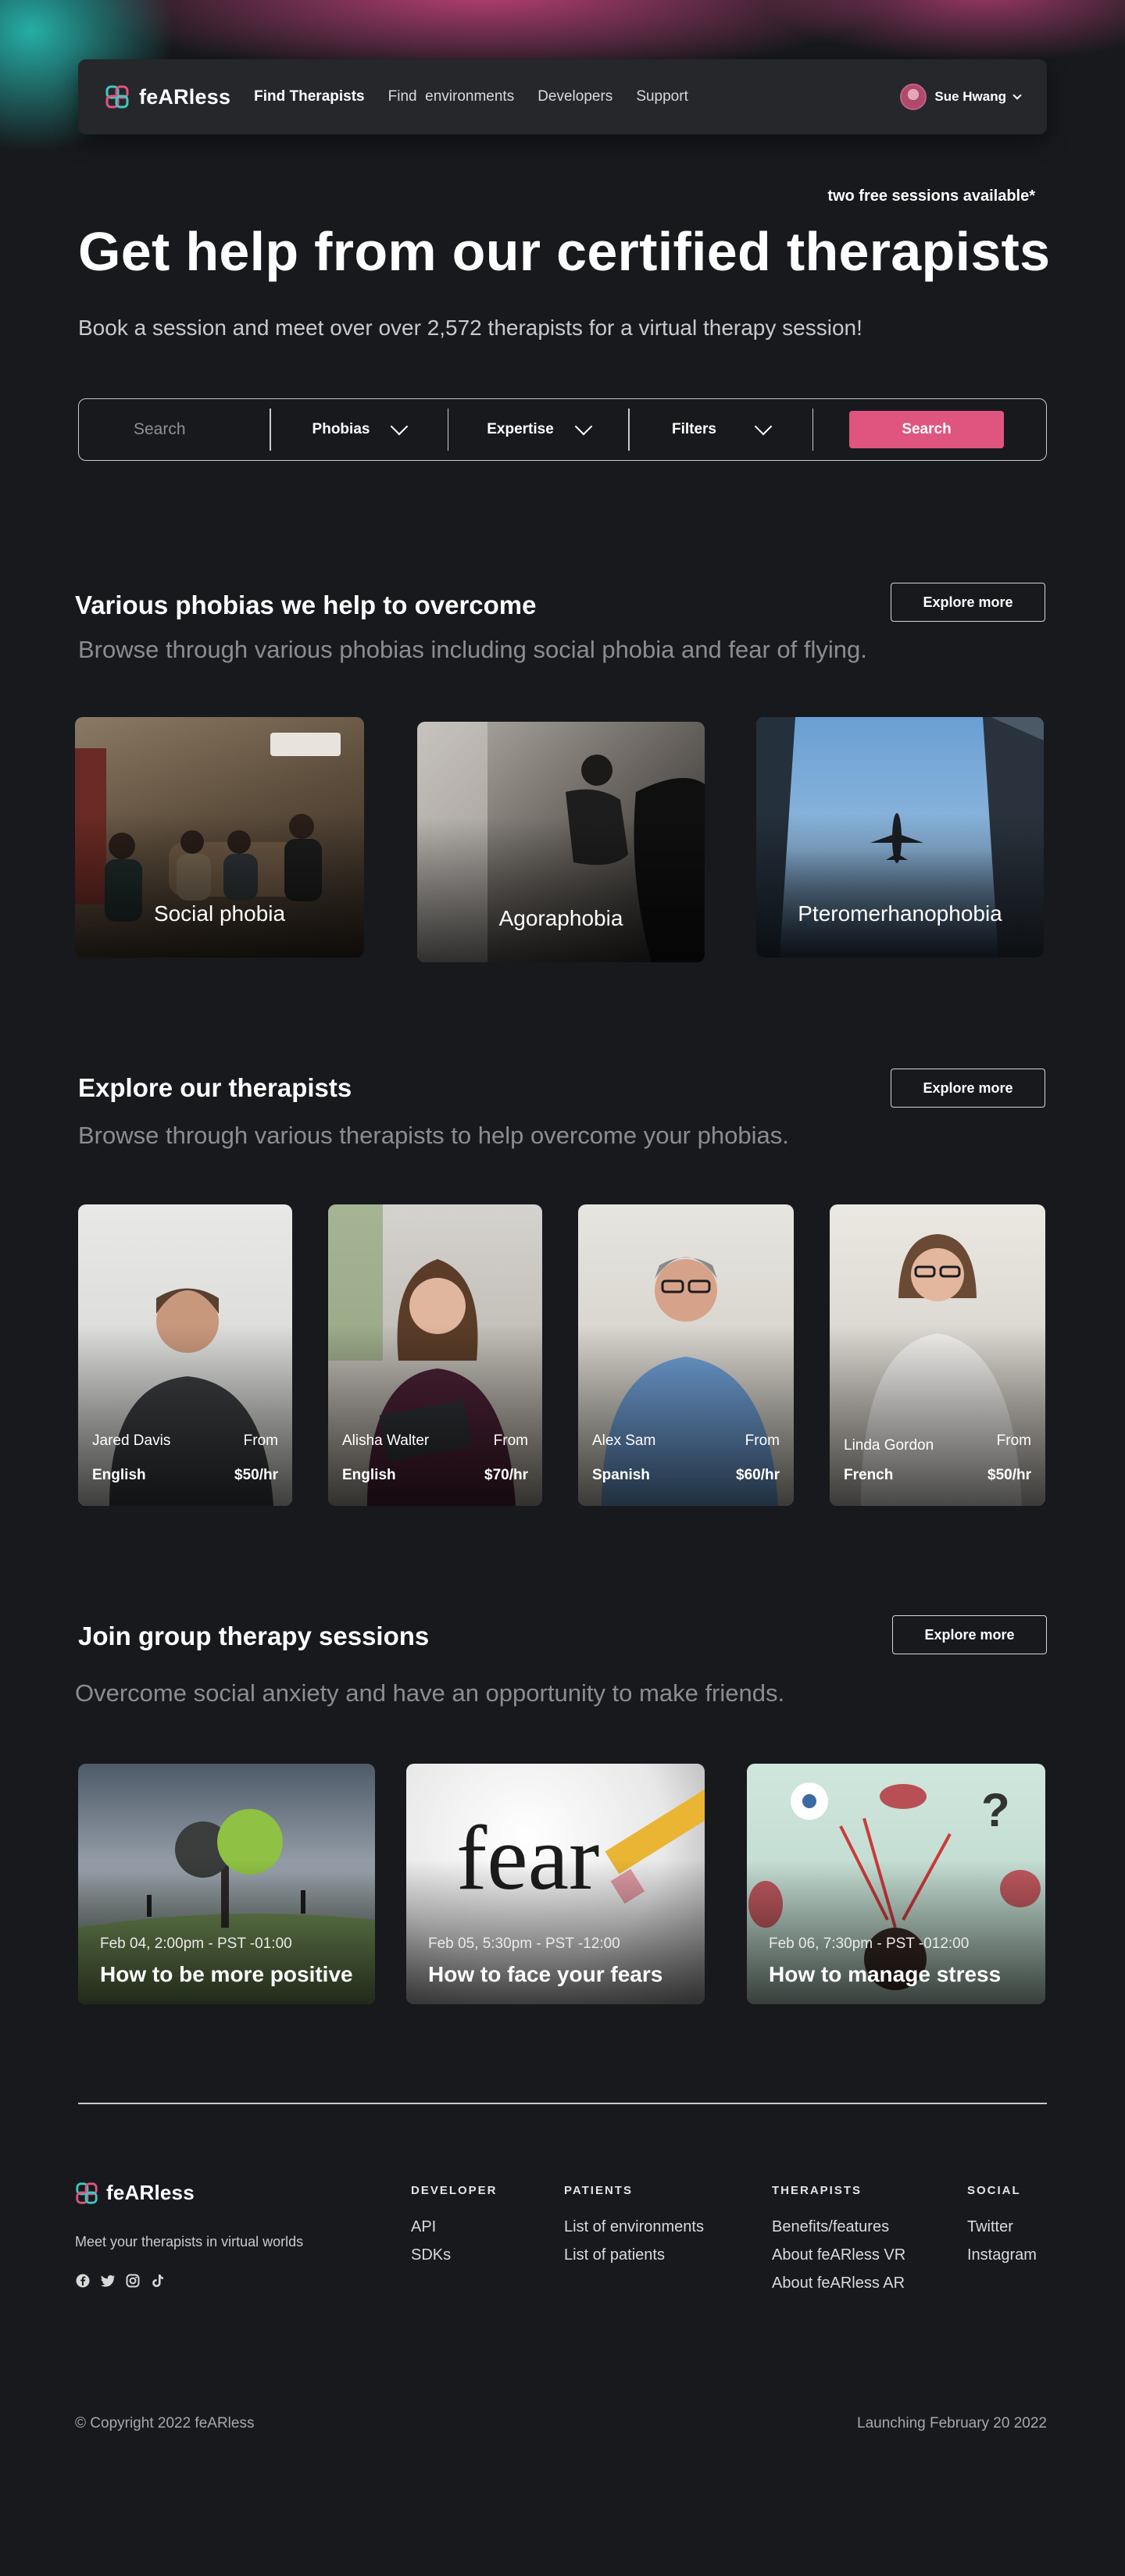 This screenshot has width=1125, height=2576. Describe the element at coordinates (575, 96) in the screenshot. I see `nav-link-developers: Developers` at that location.